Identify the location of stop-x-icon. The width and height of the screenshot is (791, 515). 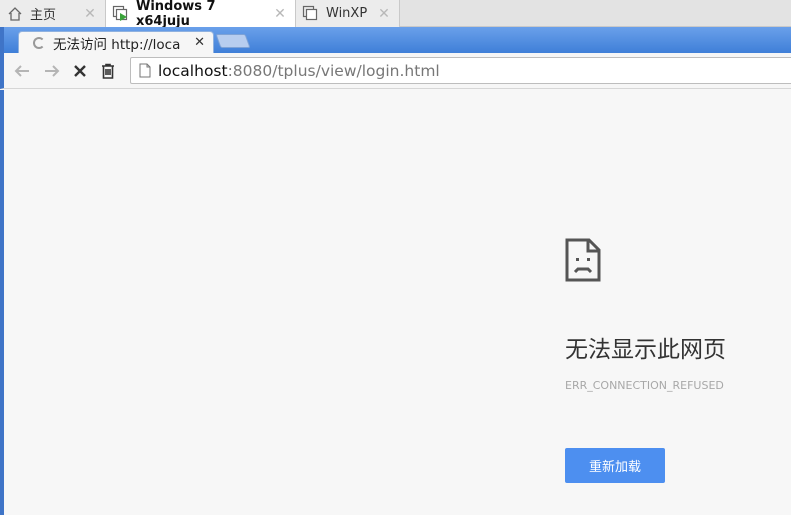
(80, 71).